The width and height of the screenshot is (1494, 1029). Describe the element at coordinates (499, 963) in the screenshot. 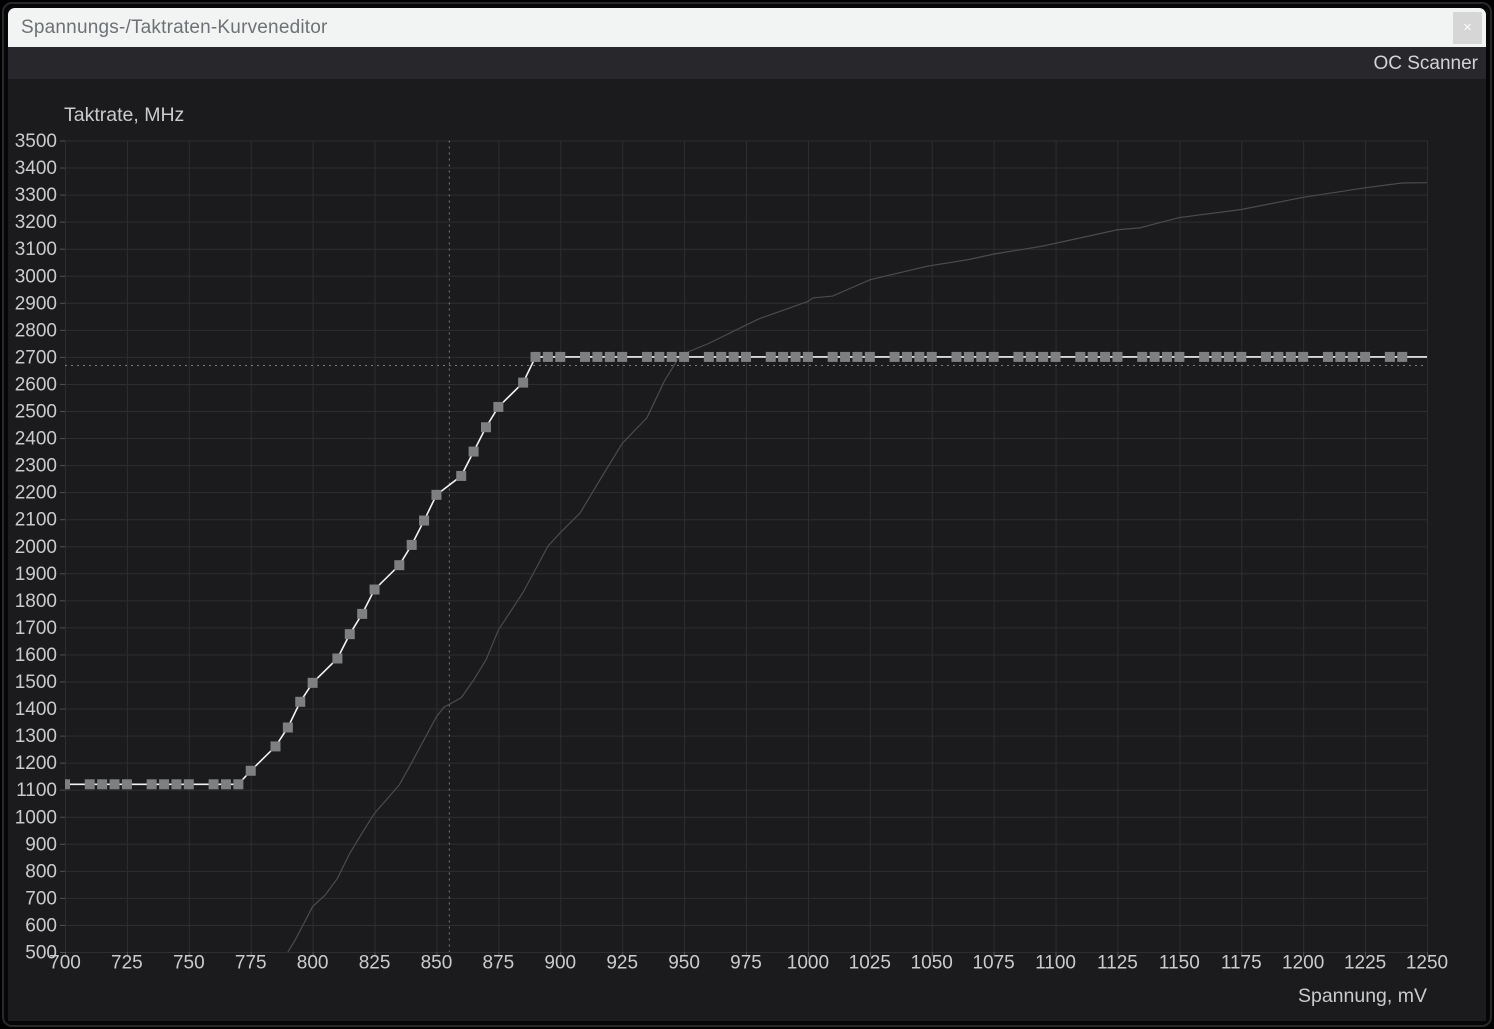

I see `x-tick-label: 875` at that location.